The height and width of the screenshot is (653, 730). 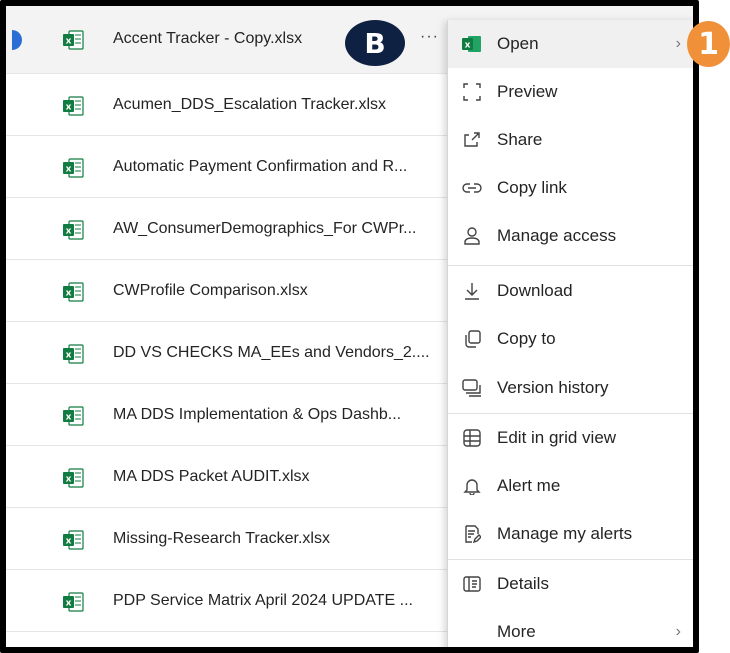 I want to click on menu-item-edit-in-grid-view: Edit in grid view, so click(x=570, y=438).